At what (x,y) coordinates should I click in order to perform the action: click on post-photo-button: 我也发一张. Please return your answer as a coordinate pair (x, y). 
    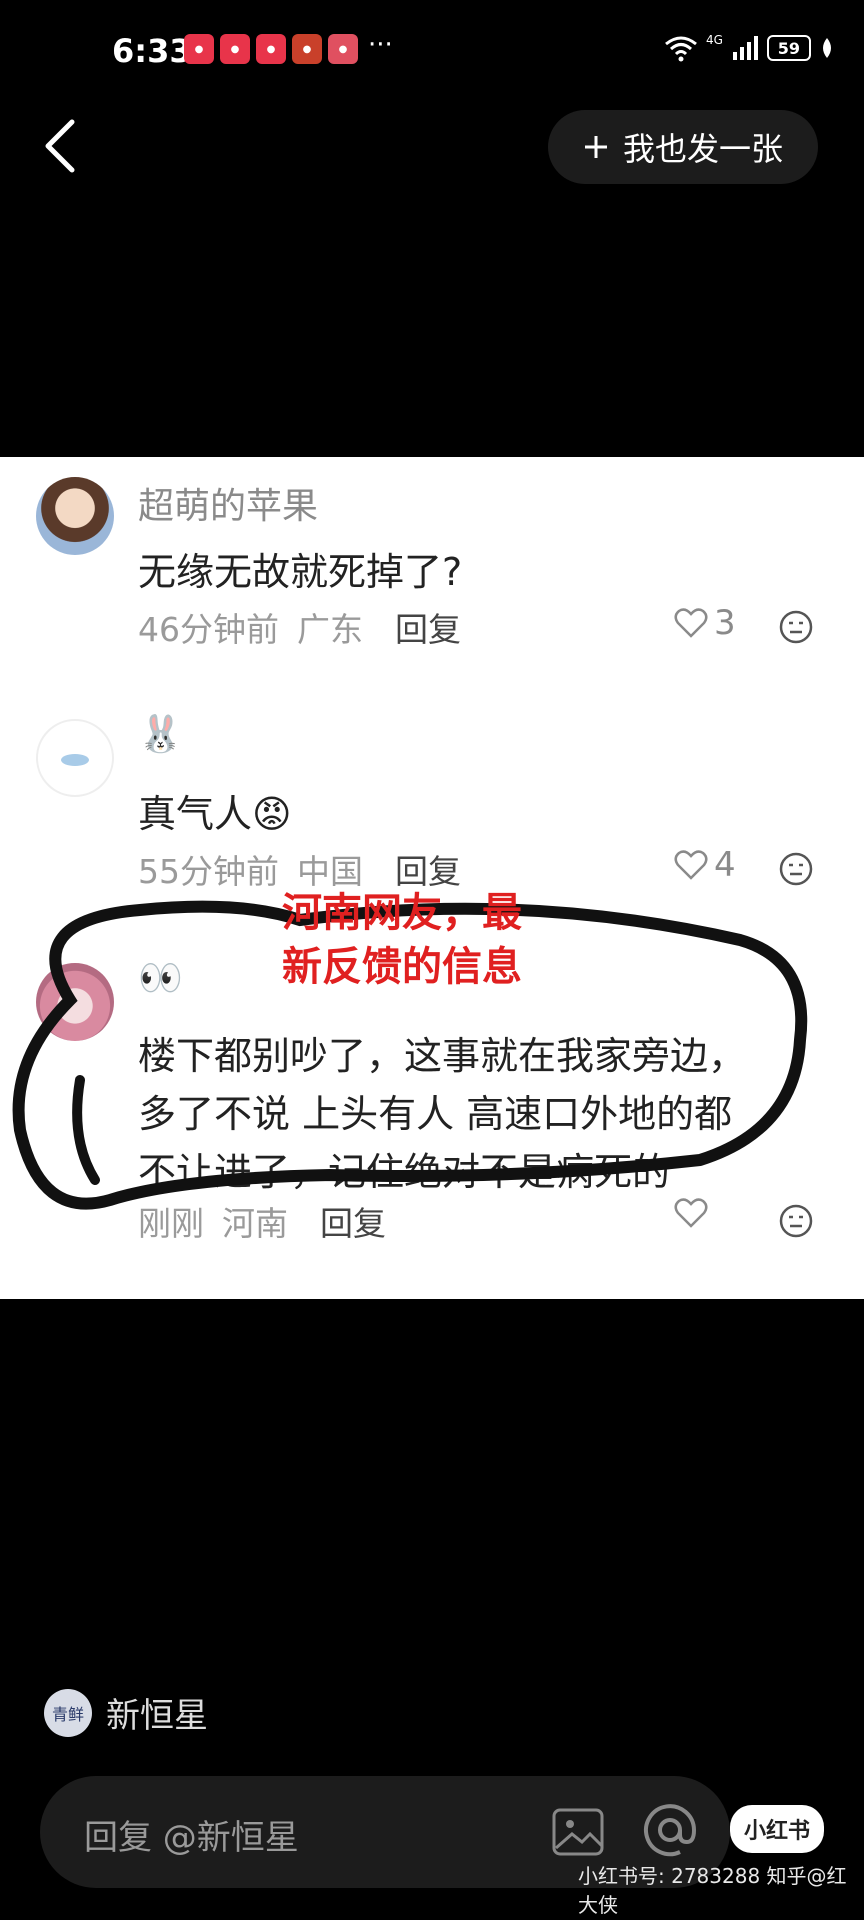
    Looking at the image, I should click on (683, 147).